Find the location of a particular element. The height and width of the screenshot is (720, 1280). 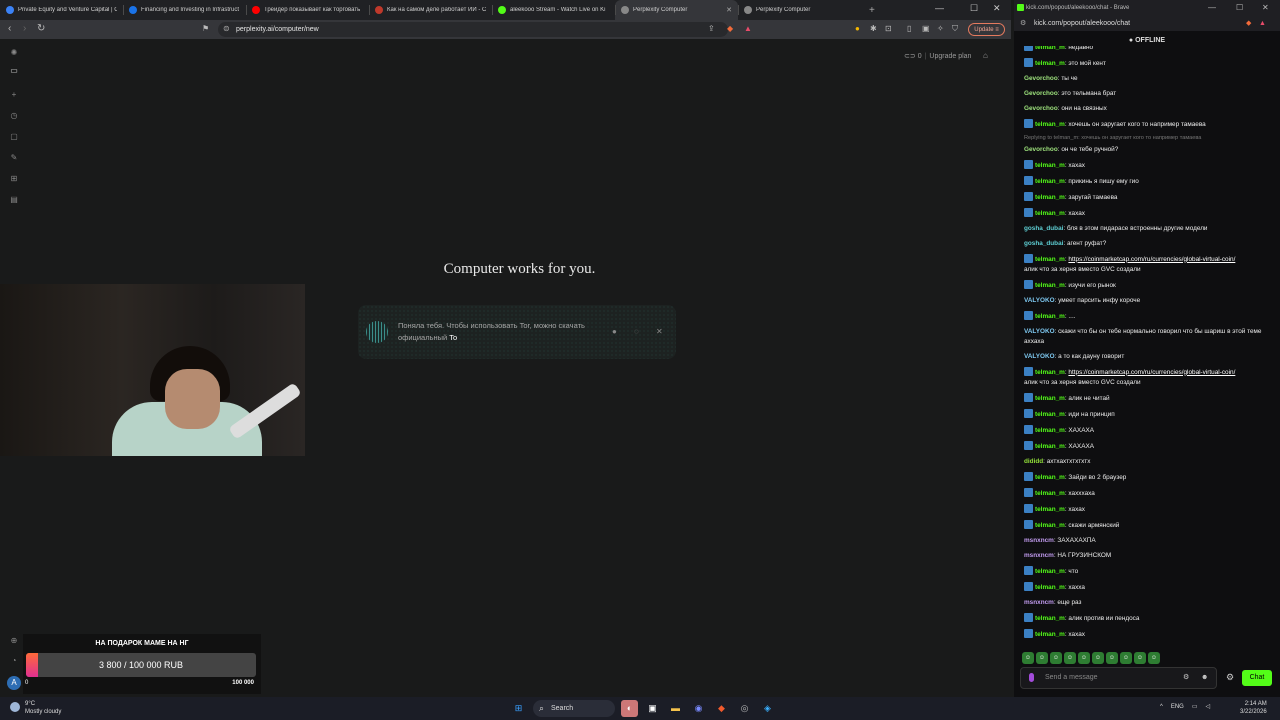

tasks-icon: ◷ is located at coordinates (14, 117).